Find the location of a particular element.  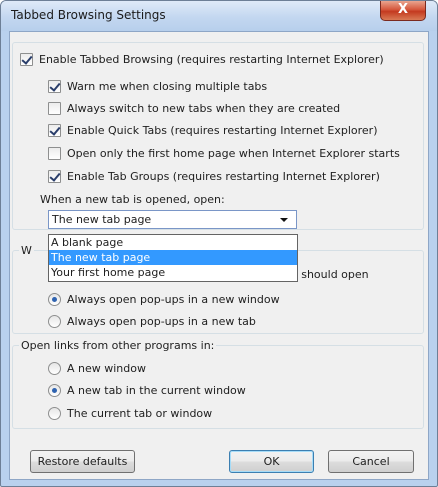

restore-defaults-button: Restore defaults is located at coordinates (82, 461).